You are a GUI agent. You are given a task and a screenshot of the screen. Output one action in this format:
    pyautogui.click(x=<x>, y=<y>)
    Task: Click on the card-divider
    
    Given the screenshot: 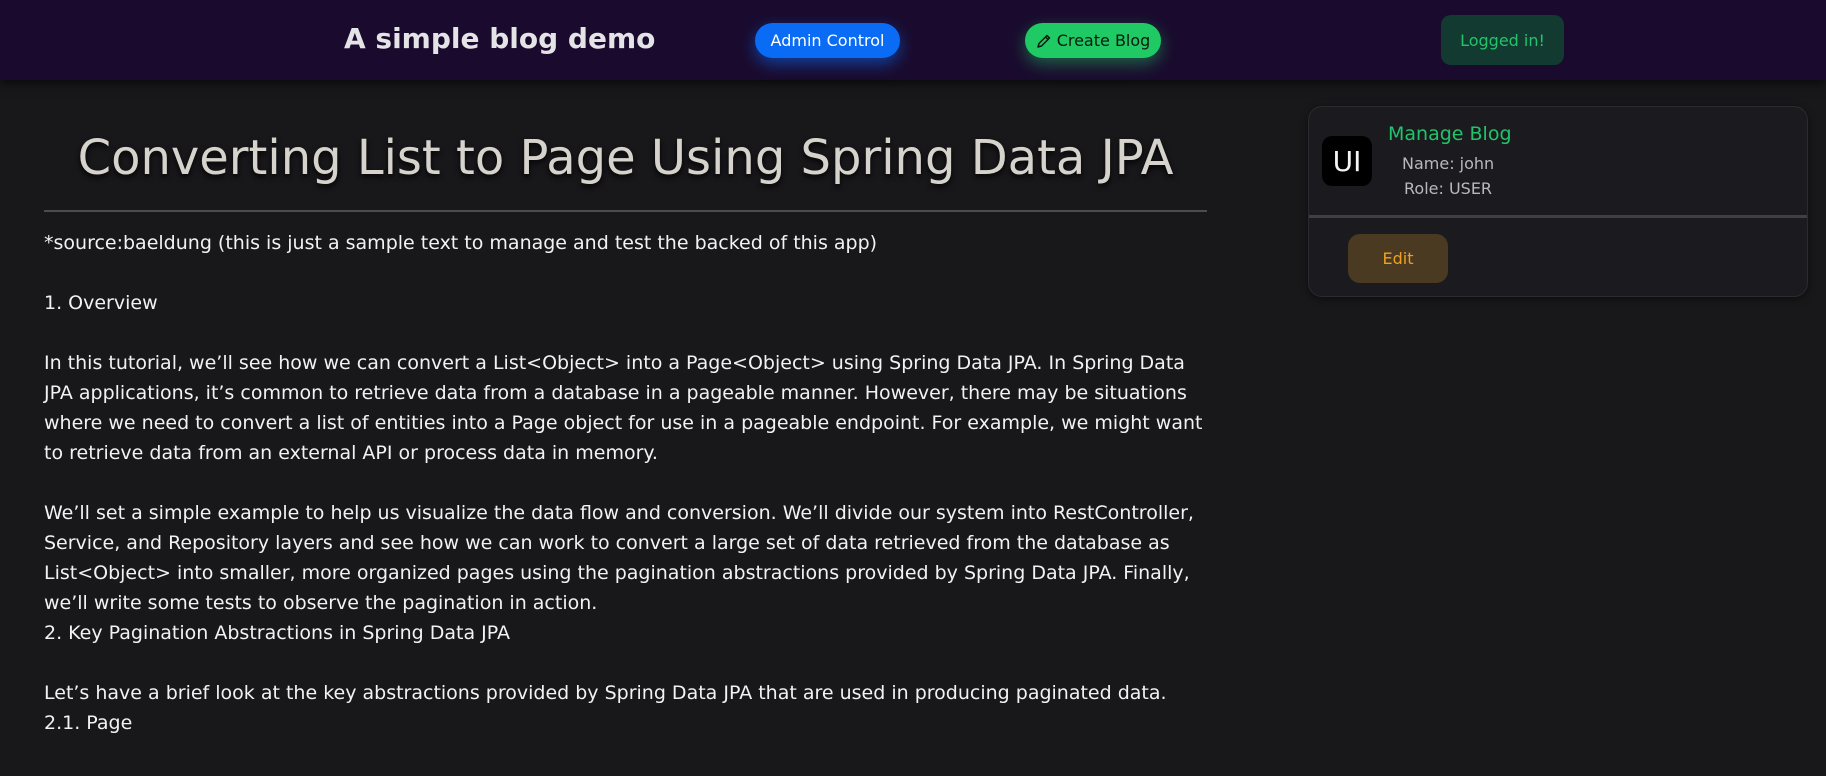 What is the action you would take?
    pyautogui.click(x=1558, y=216)
    